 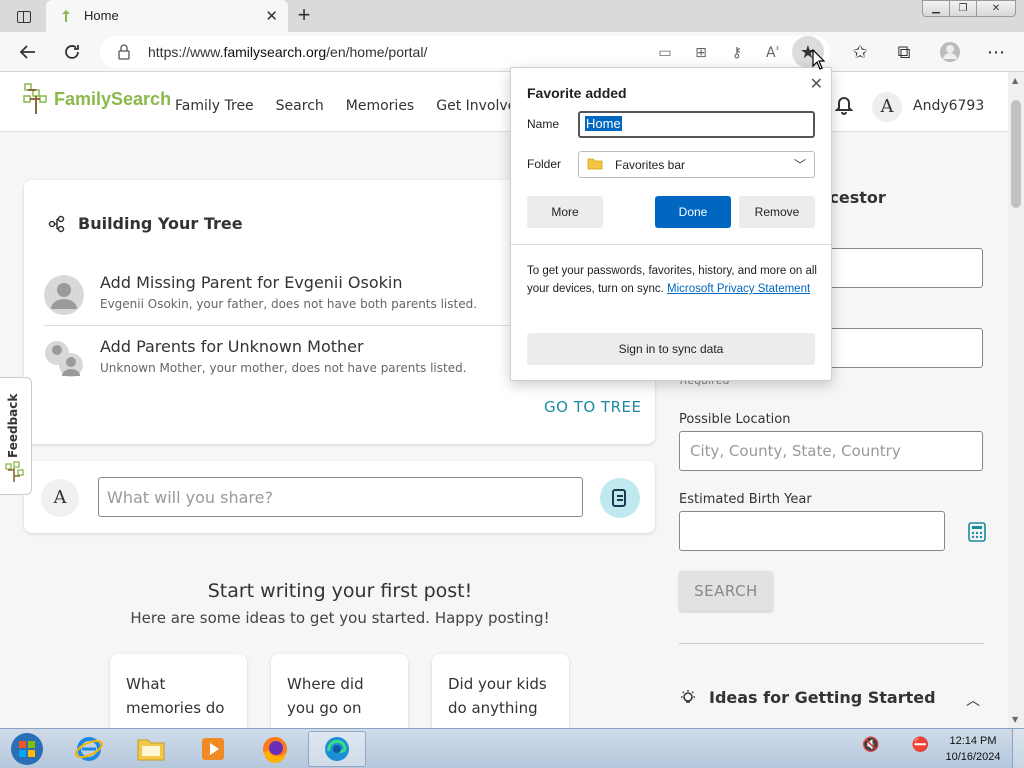 I want to click on scroll-up-icon: ▲, so click(x=1015, y=80).